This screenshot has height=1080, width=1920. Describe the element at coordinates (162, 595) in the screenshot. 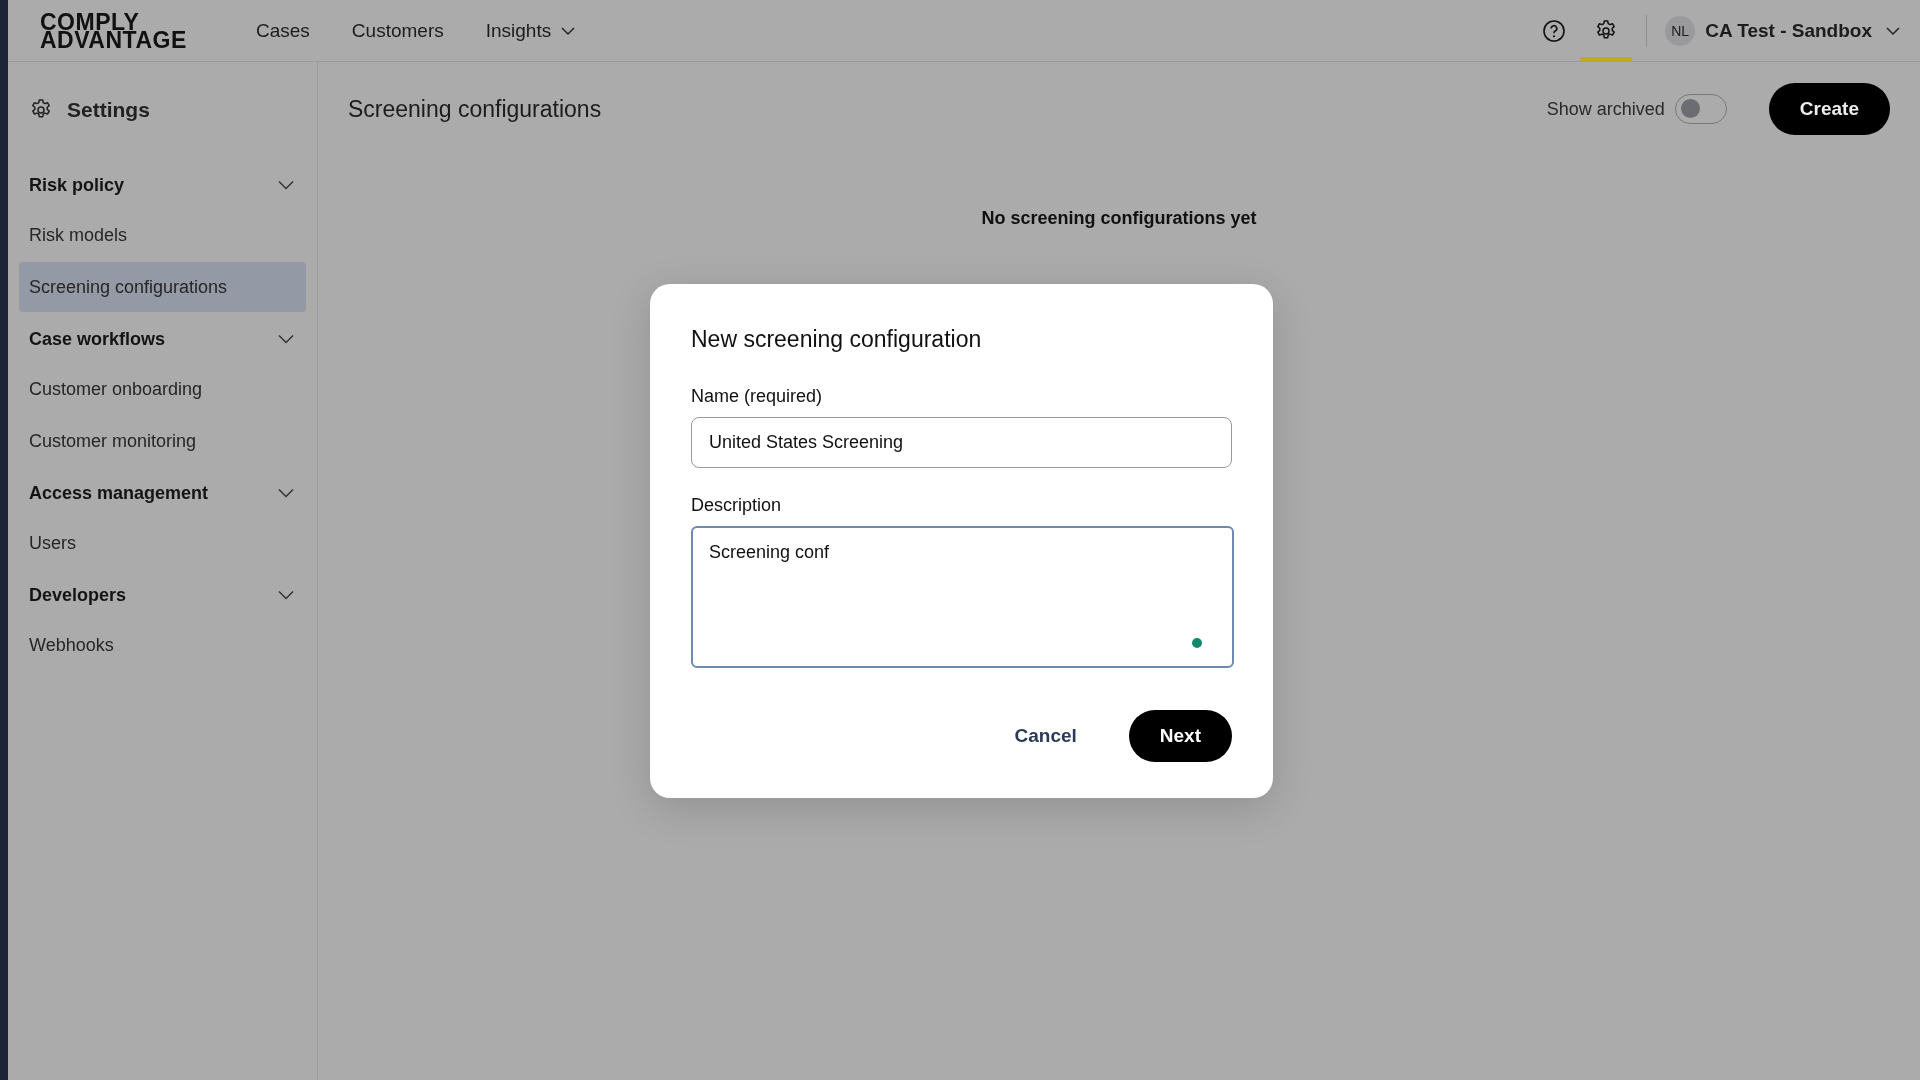

I see `sidebar-section: Developers` at that location.